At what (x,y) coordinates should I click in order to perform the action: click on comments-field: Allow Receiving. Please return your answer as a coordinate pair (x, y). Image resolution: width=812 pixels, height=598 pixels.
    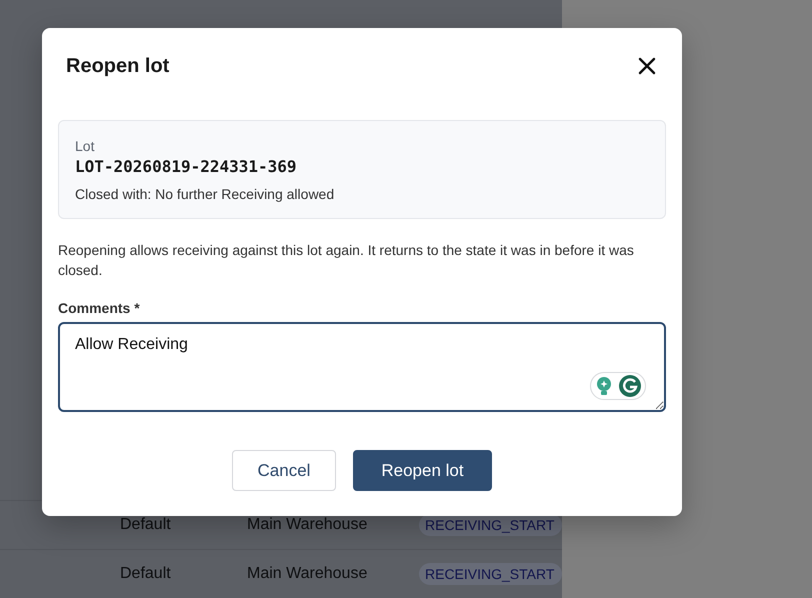
    Looking at the image, I should click on (362, 367).